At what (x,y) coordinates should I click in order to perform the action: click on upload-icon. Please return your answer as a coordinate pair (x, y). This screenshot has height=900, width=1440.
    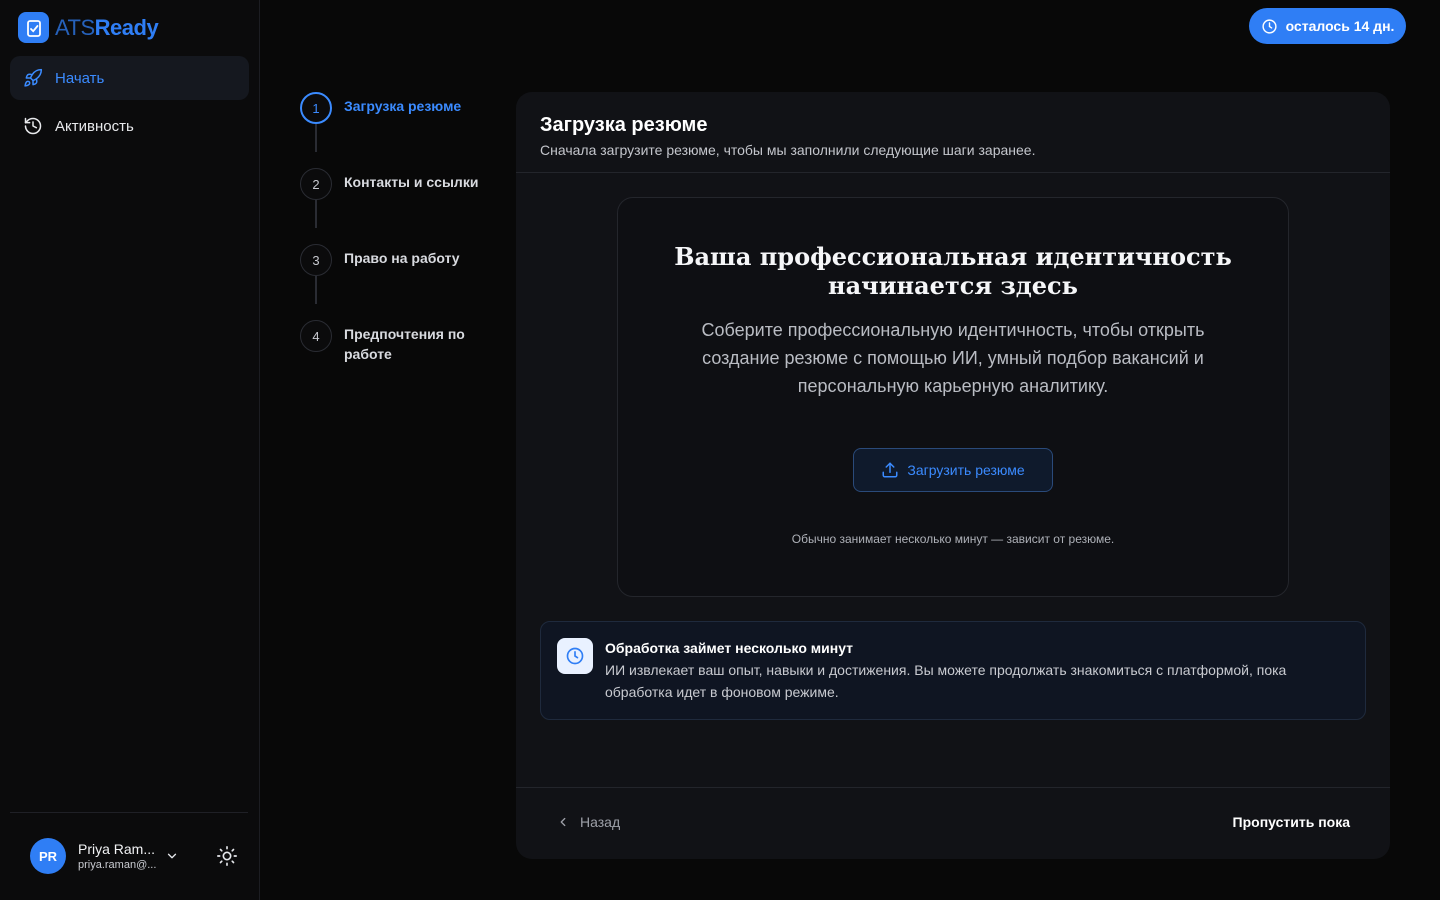
    Looking at the image, I should click on (890, 470).